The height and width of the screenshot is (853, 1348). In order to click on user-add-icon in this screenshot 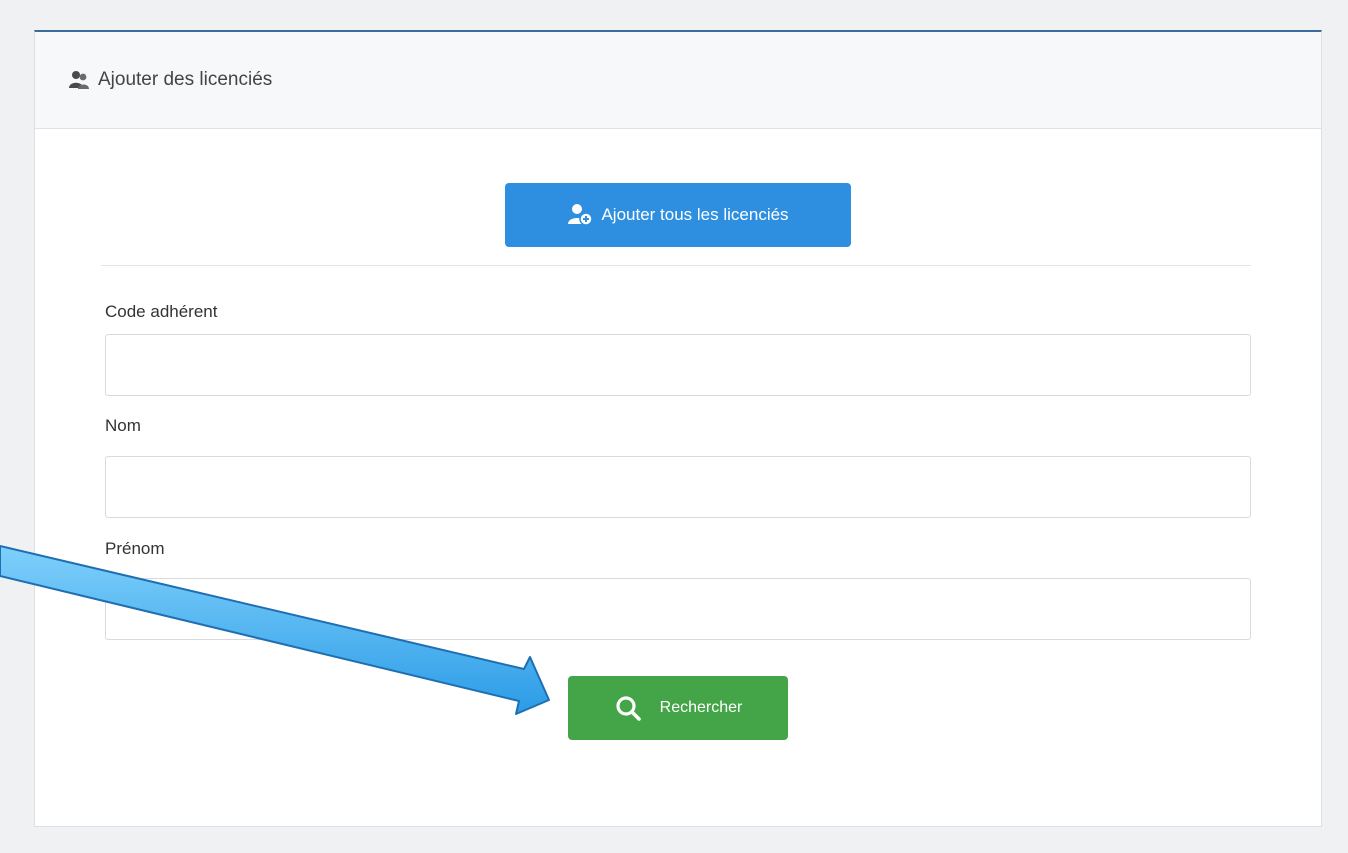, I will do `click(580, 215)`.